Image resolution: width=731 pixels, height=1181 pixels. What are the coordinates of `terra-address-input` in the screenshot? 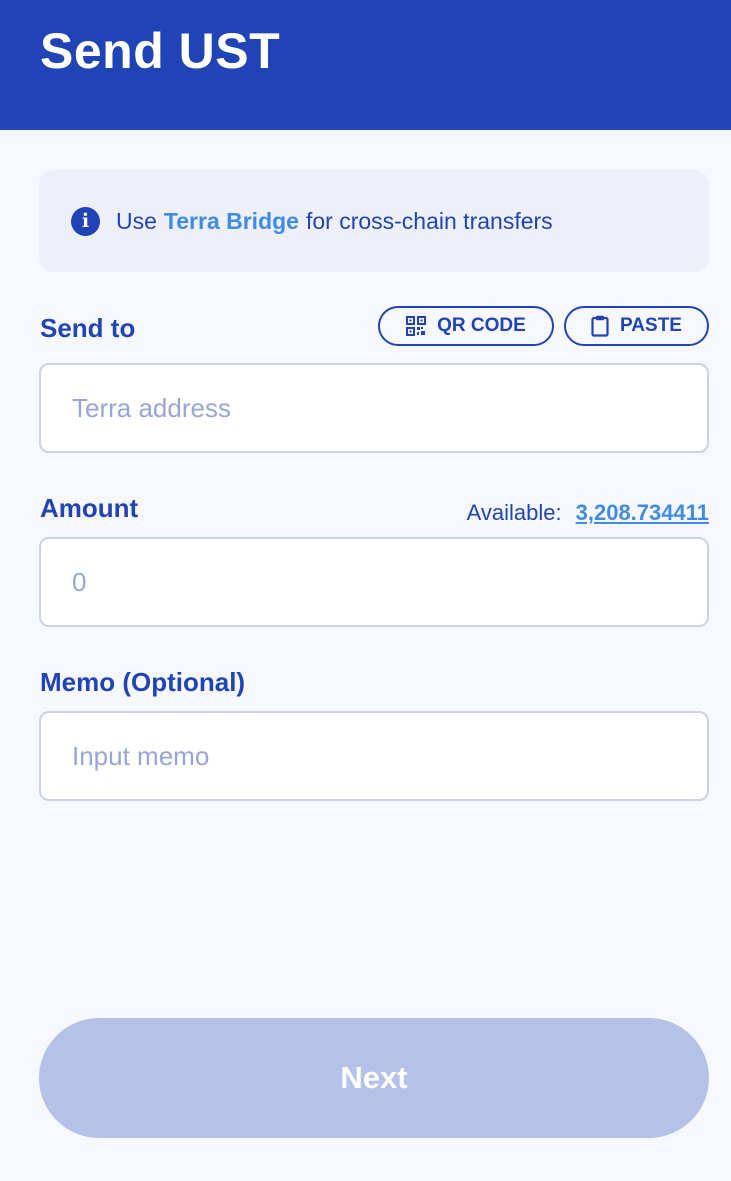 It's located at (374, 408).